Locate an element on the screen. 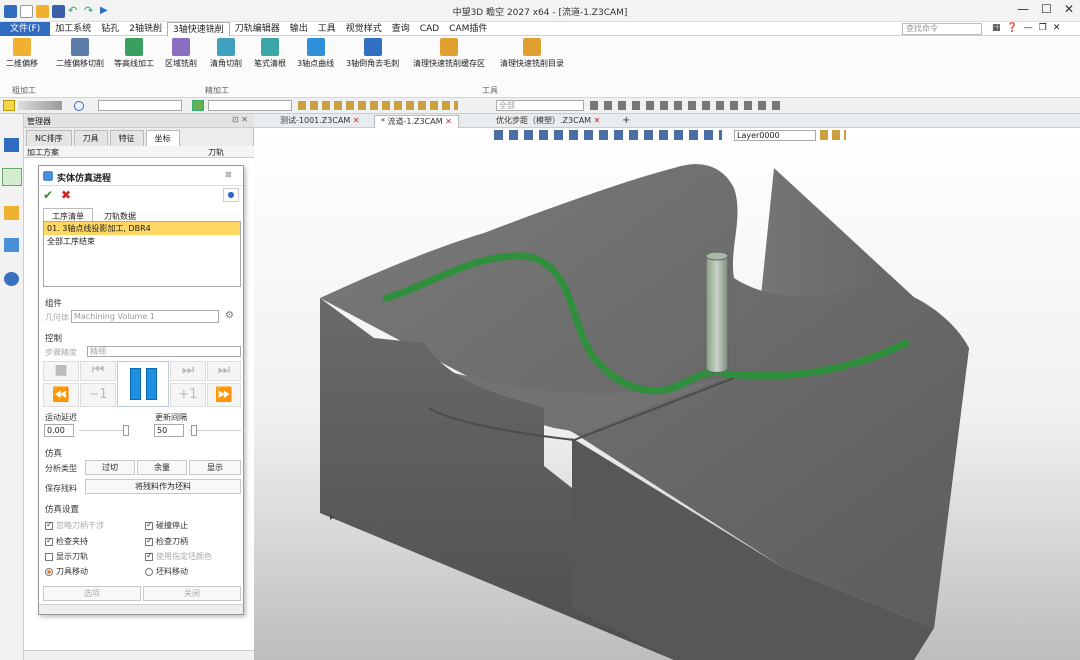 This screenshot has height=660, width=1080. doc-tab-1: 测试-1001.Z3CAM ✕ is located at coordinates (320, 121).